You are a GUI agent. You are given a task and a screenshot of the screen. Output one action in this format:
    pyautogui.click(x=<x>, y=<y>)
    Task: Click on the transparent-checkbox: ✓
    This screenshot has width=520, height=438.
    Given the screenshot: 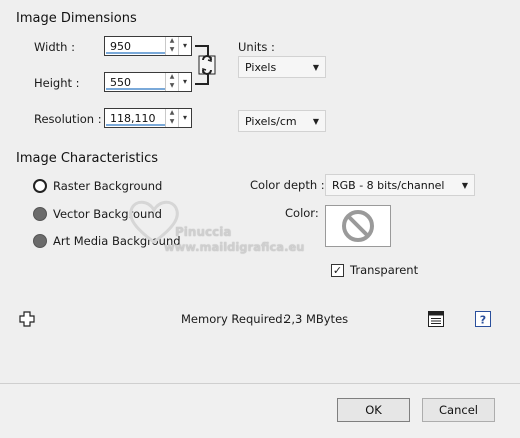 What is the action you would take?
    pyautogui.click(x=337, y=270)
    